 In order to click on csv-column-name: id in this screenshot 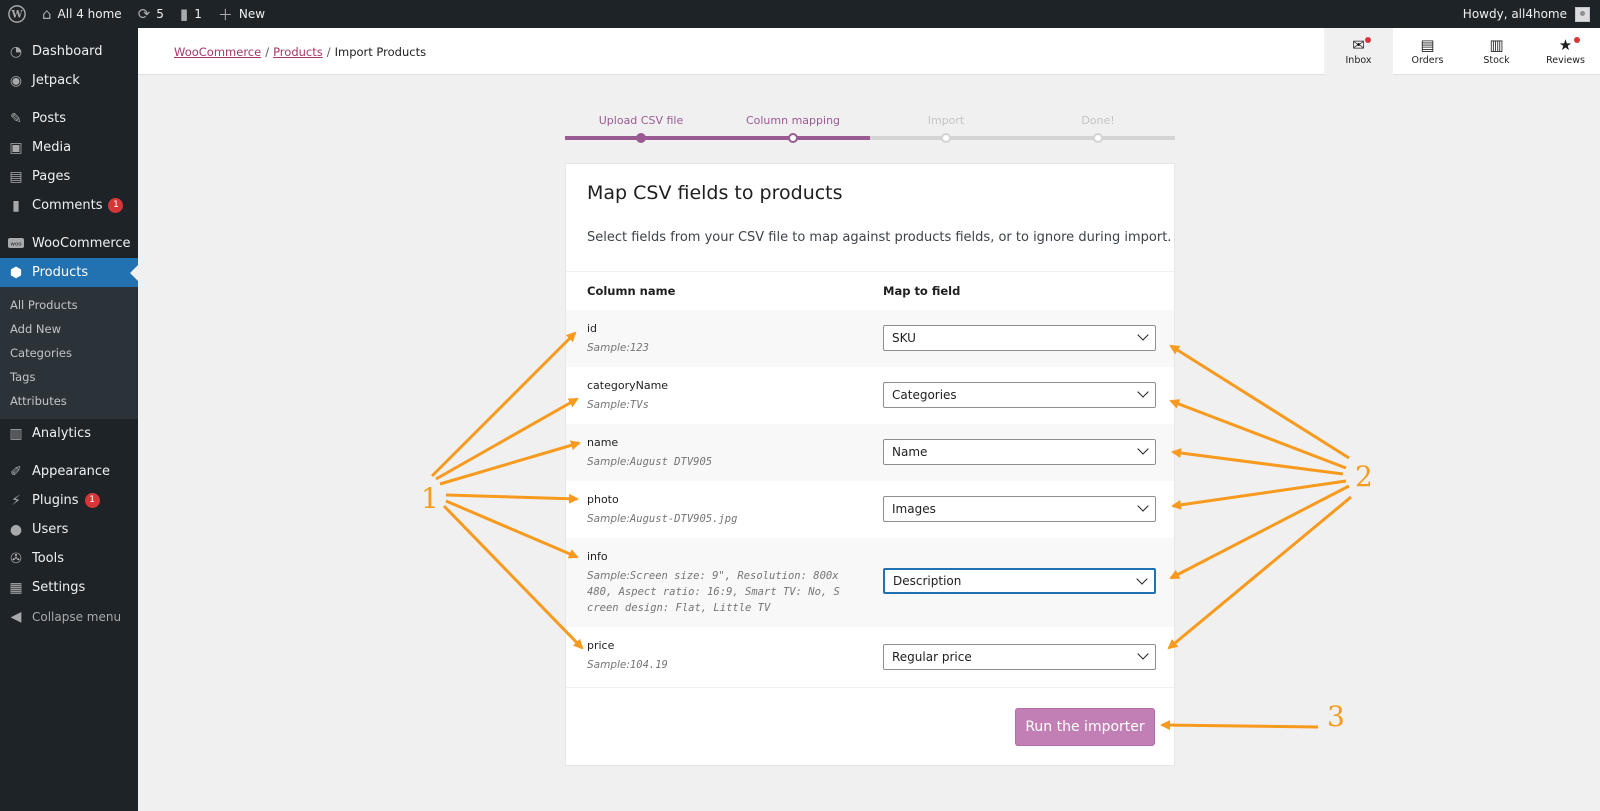, I will do `click(592, 328)`.